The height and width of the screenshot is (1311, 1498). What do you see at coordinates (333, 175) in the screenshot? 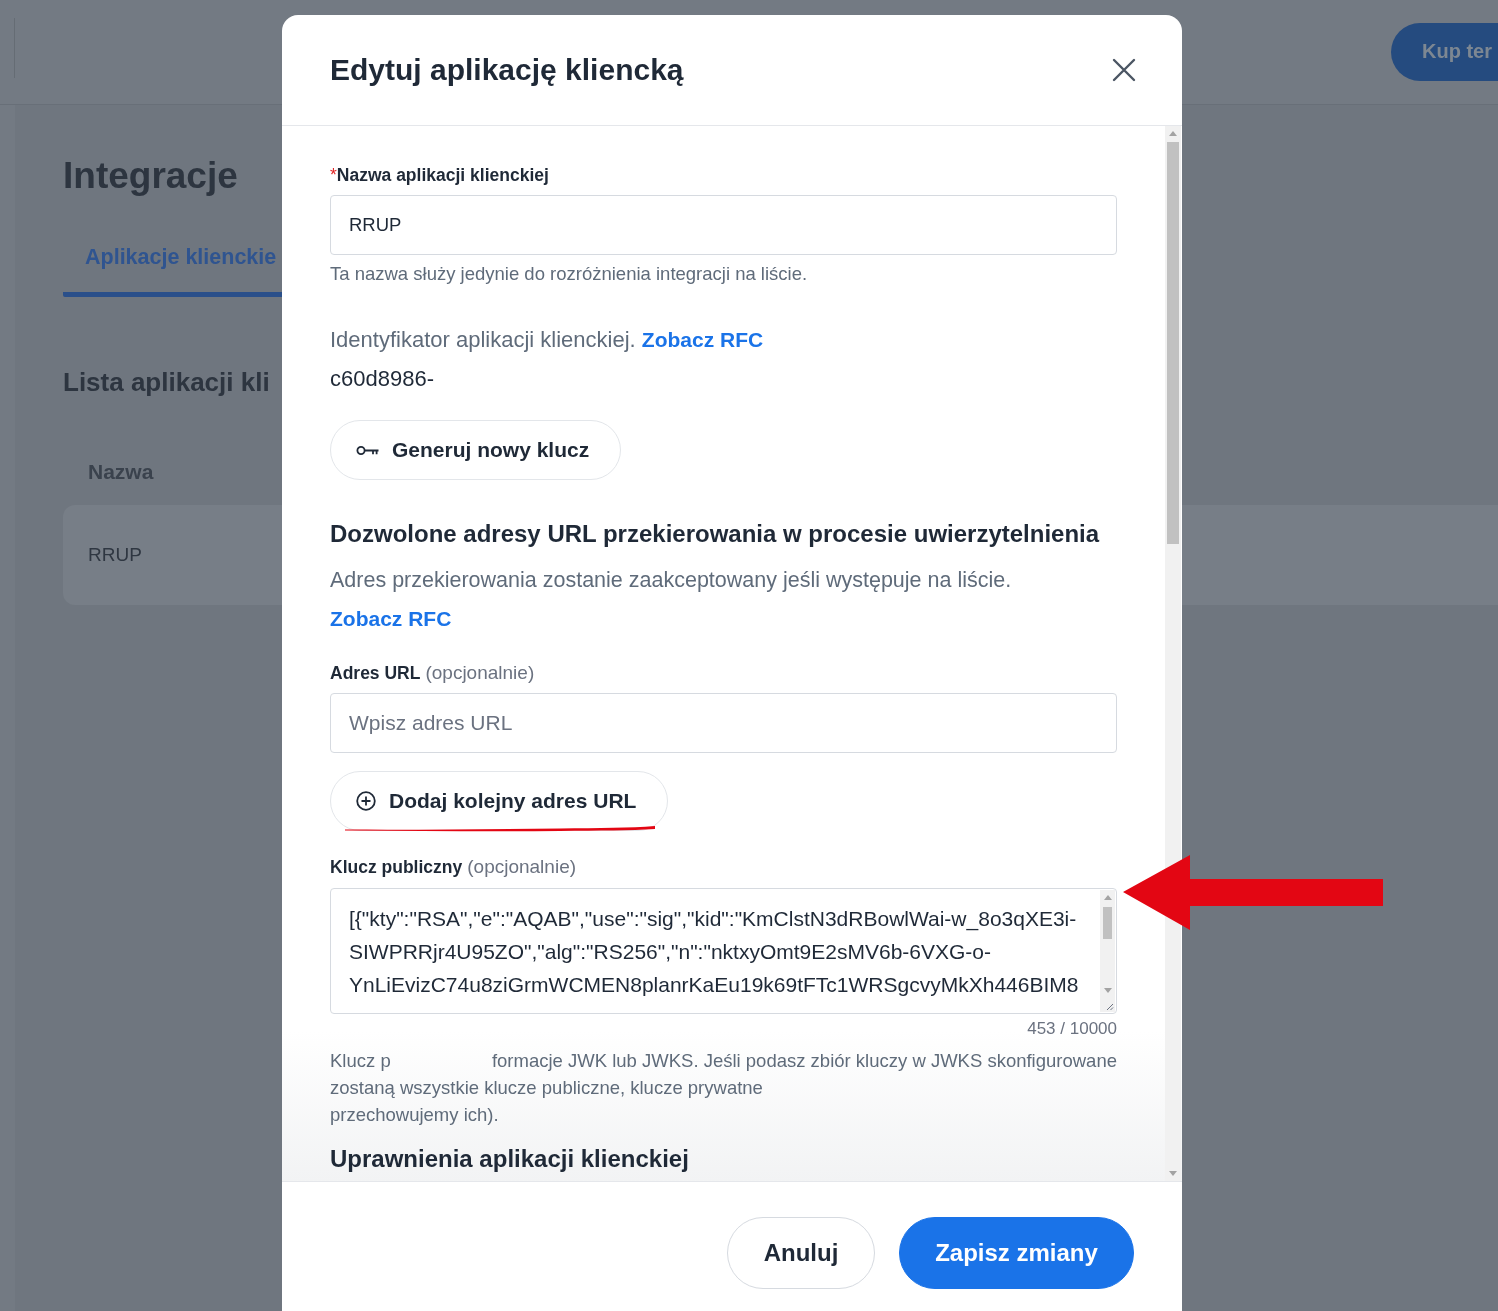
I see `required-mark: *` at bounding box center [333, 175].